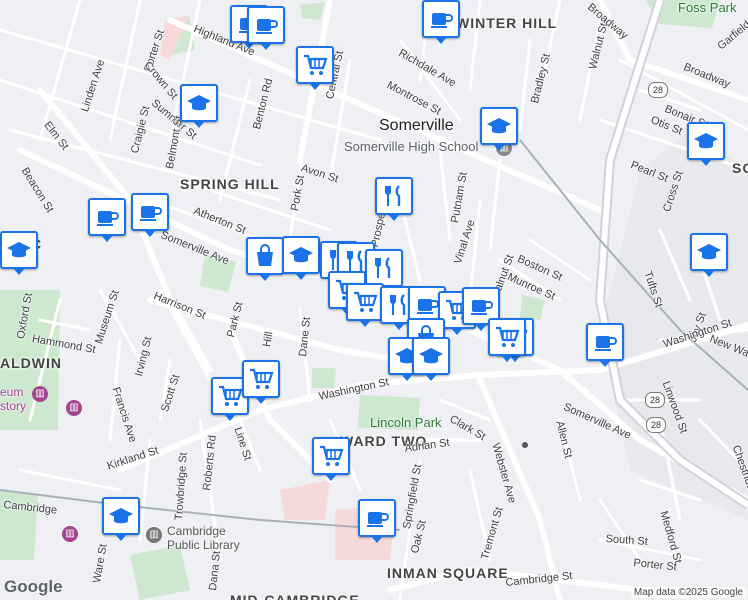 This screenshot has width=748, height=600. Describe the element at coordinates (31, 363) in the screenshot. I see `place-label: ALDWIN` at that location.